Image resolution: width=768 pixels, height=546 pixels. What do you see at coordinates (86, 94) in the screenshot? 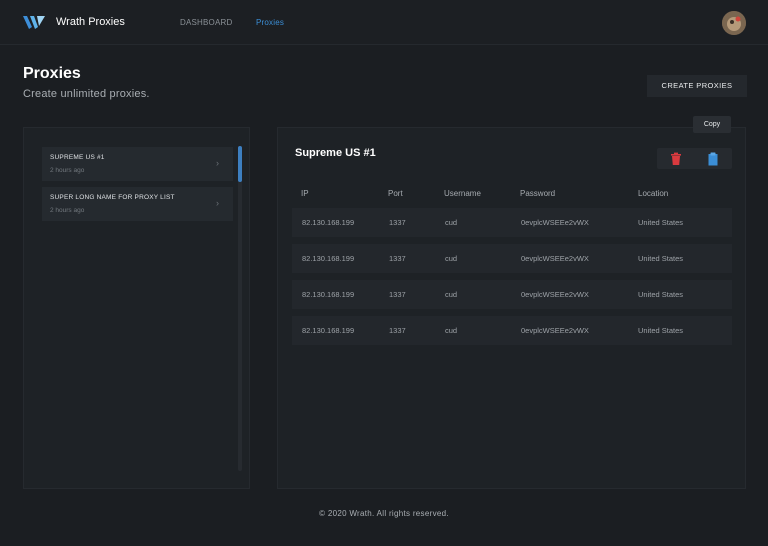
I see `page-subtitle: Create unlimited proxies.` at bounding box center [86, 94].